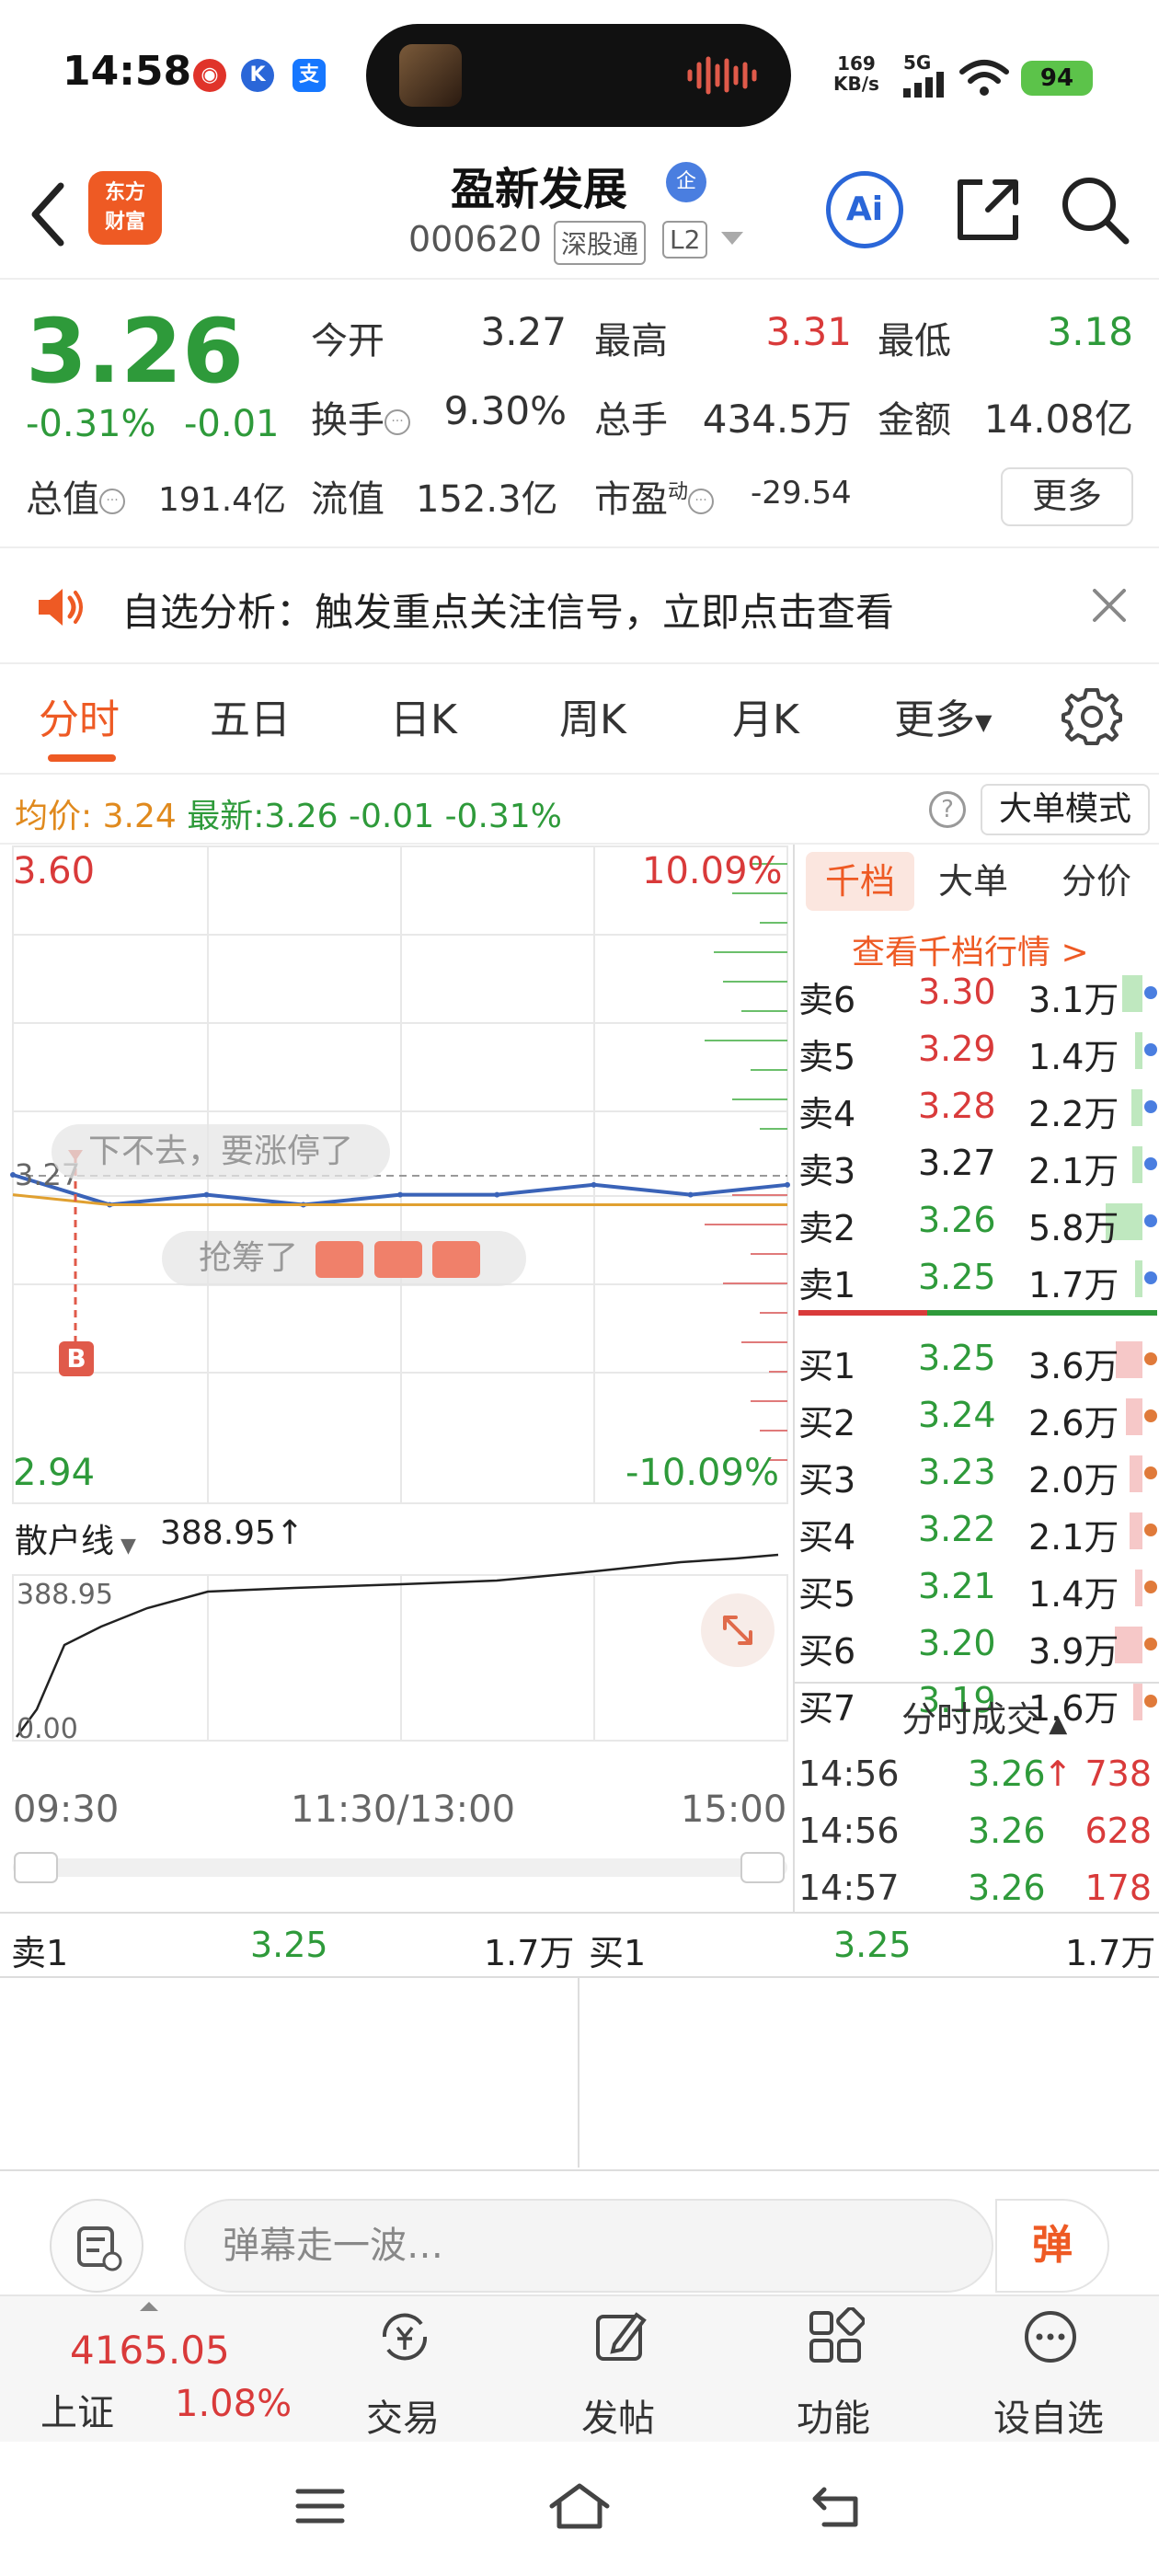 This screenshot has width=1159, height=2576. Describe the element at coordinates (161, 2370) in the screenshot. I see `index-ticker: 4165.05 上证 1.08%` at that location.